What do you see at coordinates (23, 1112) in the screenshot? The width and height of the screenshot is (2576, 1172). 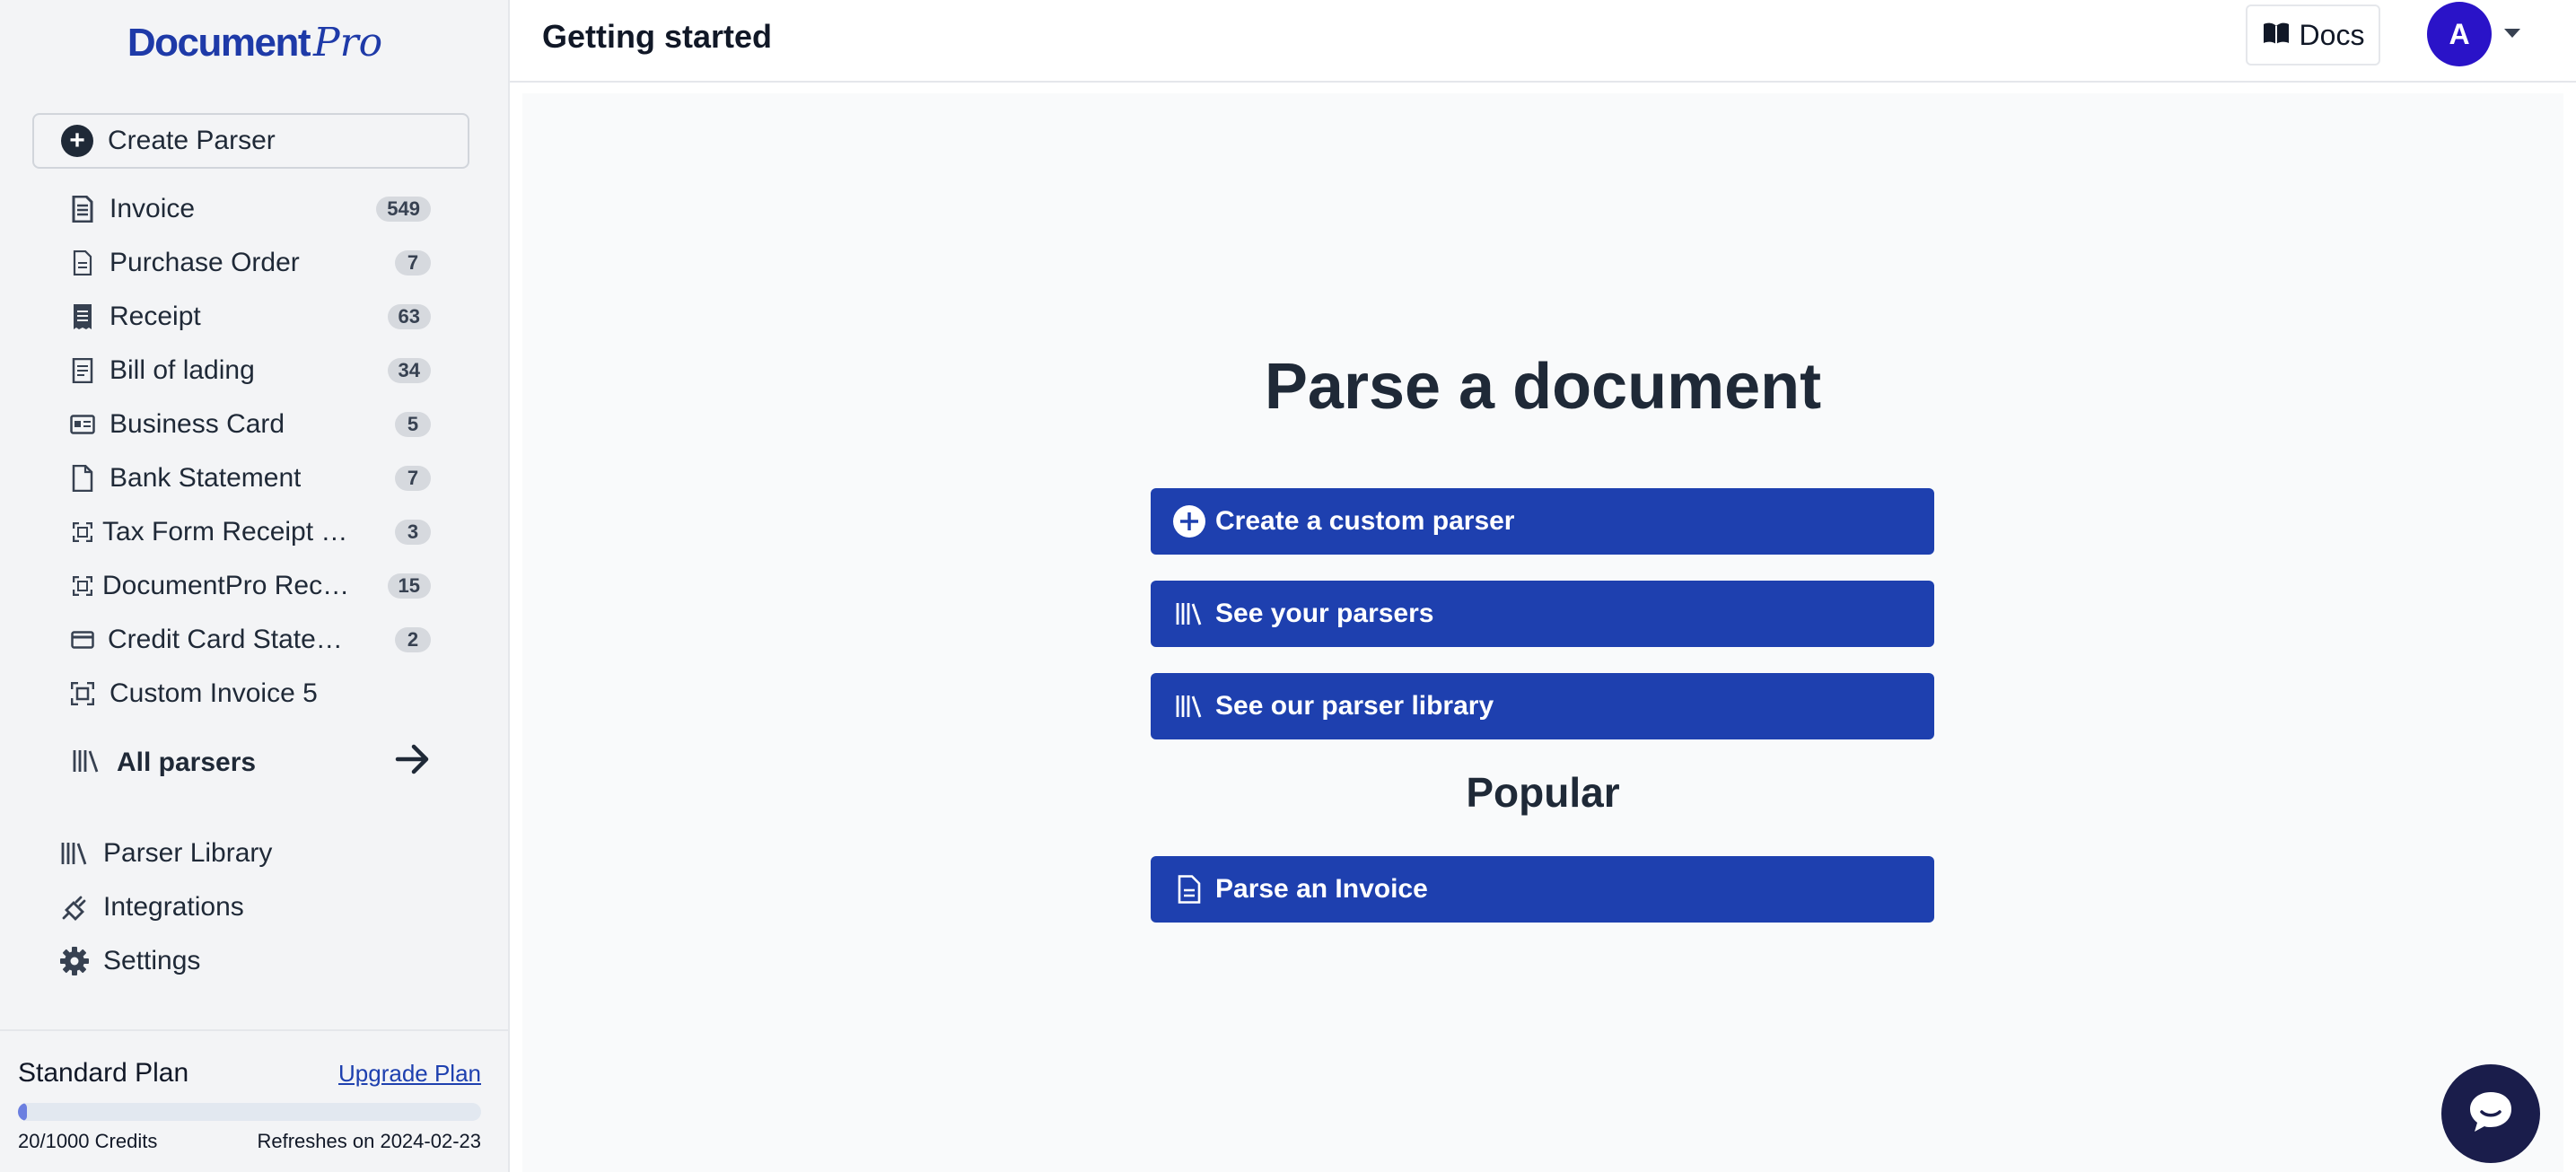 I see `credits-progress-fill` at bounding box center [23, 1112].